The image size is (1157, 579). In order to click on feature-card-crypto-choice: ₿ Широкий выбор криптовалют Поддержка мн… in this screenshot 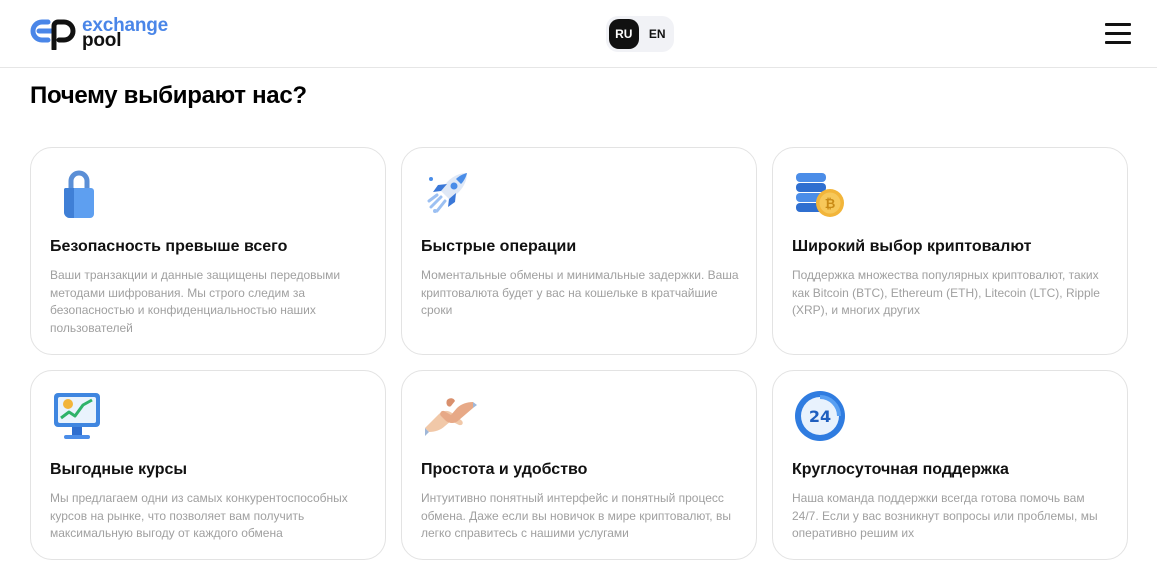, I will do `click(950, 251)`.